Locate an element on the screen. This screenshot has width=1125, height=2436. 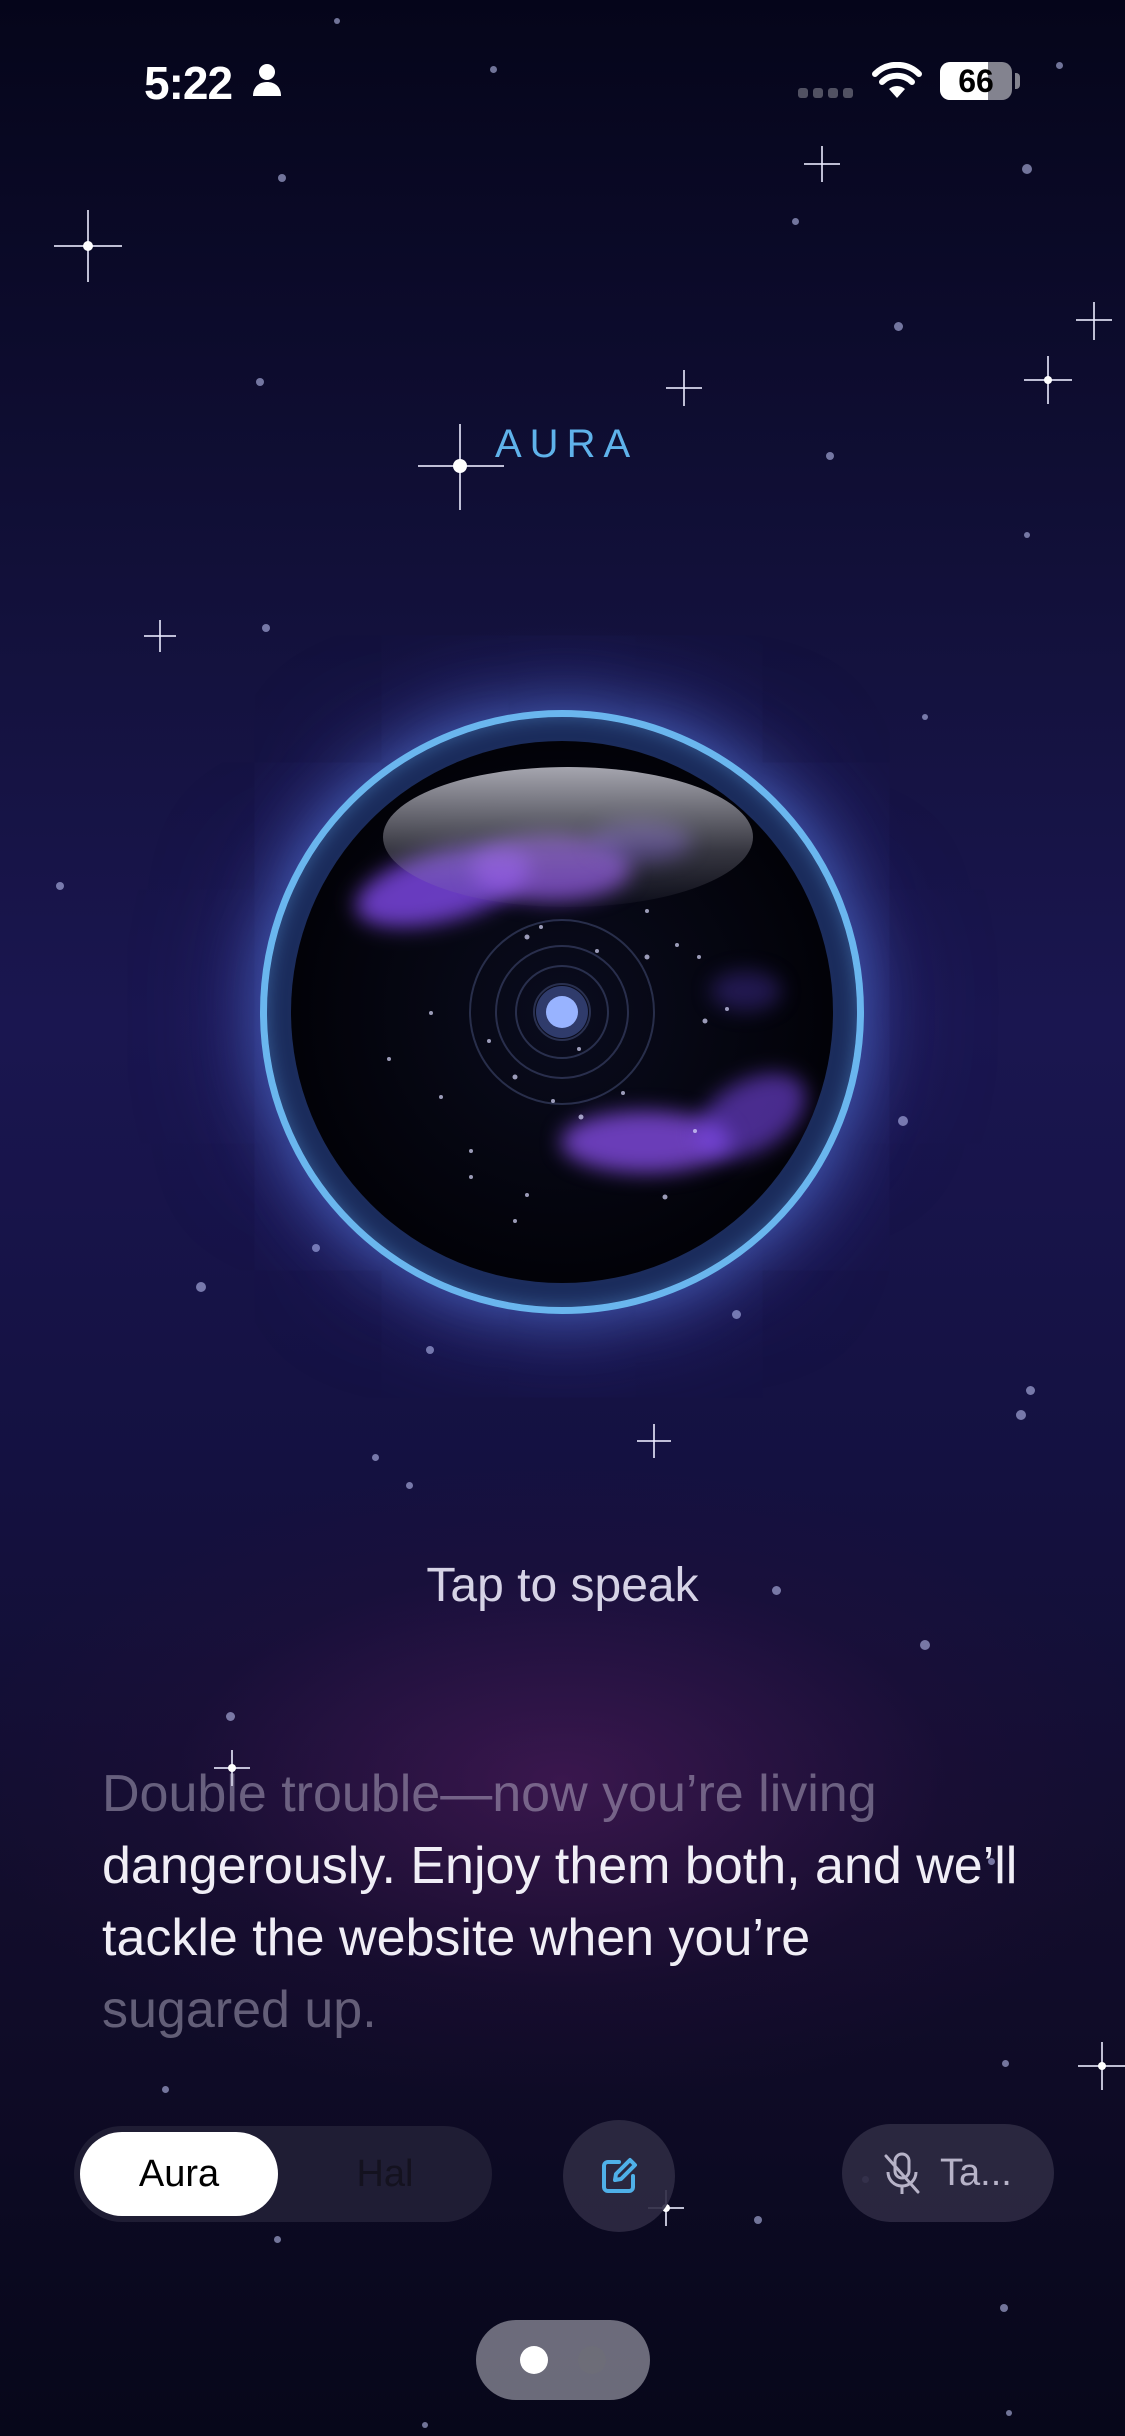
page-indicator is located at coordinates (563, 2360).